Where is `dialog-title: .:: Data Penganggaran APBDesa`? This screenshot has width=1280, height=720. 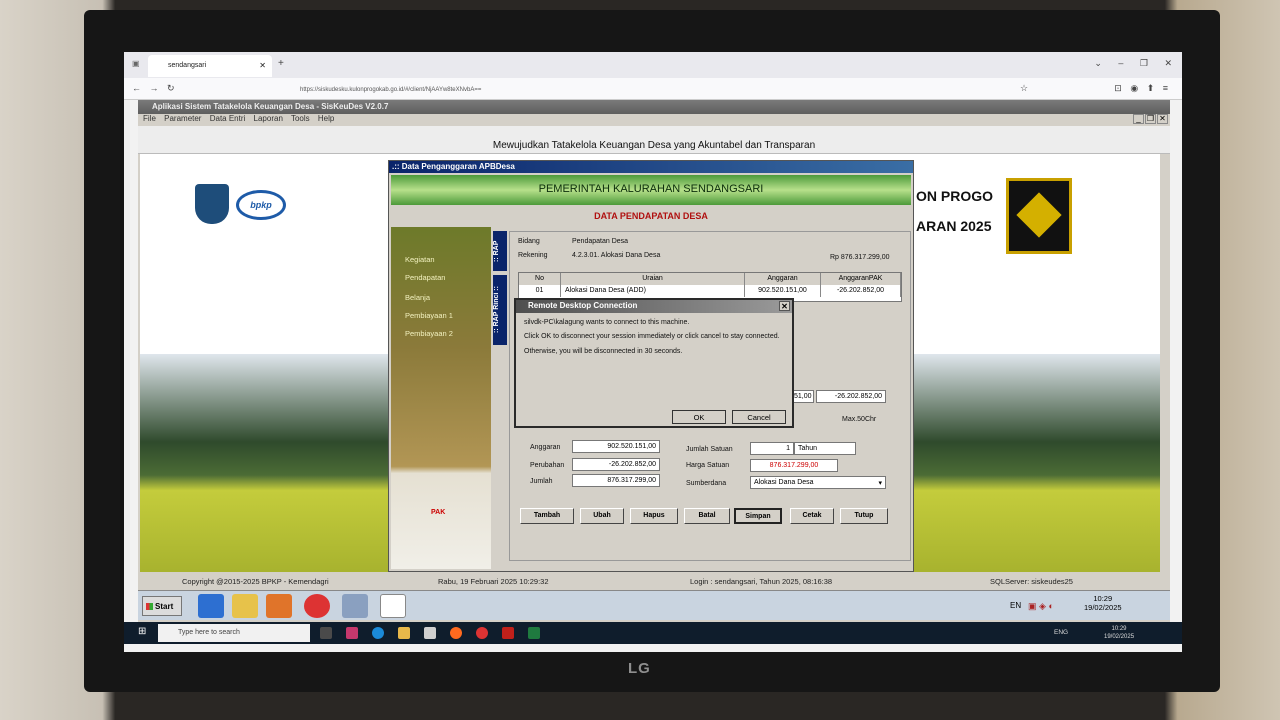
dialog-title: .:: Data Penganggaran APBDesa is located at coordinates (651, 167).